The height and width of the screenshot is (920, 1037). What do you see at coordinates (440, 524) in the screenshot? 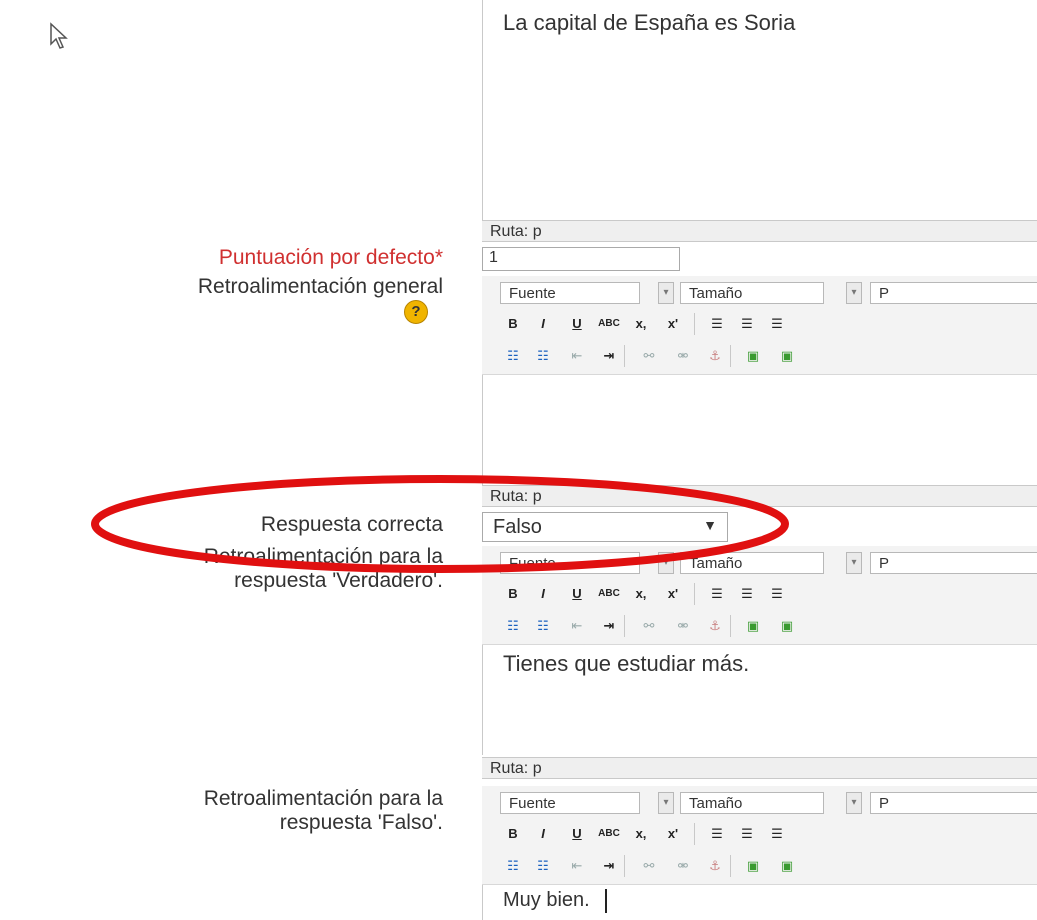
I see `red-annotation-ellipse` at bounding box center [440, 524].